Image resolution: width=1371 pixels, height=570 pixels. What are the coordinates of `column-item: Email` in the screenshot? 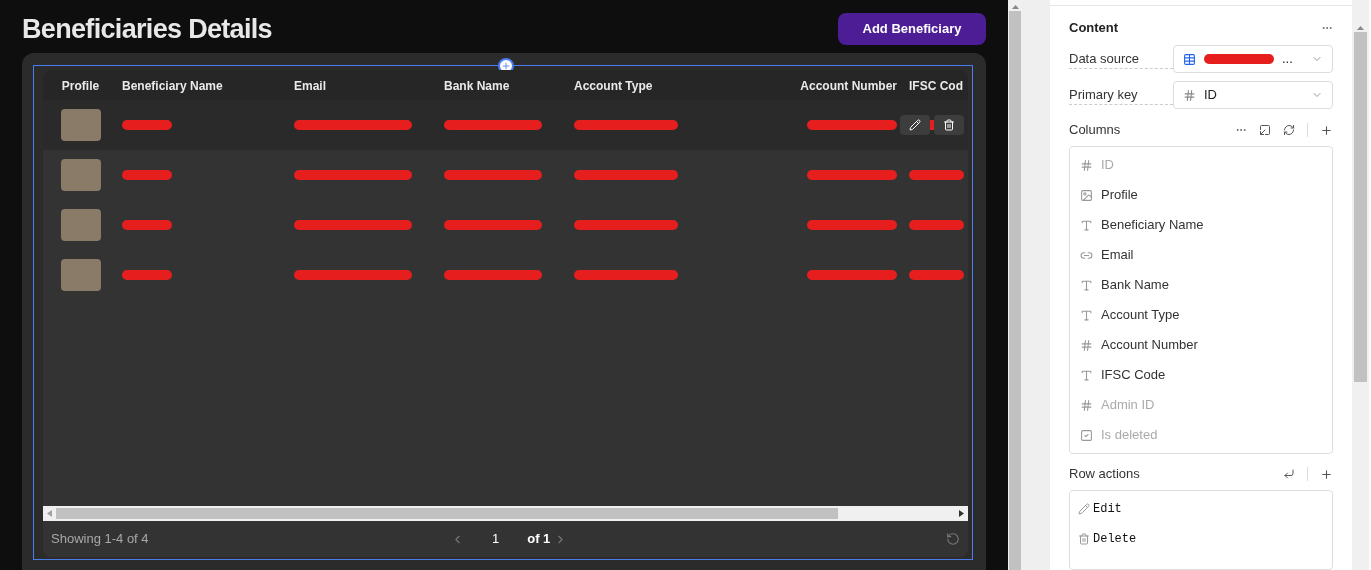 It's located at (1201, 255).